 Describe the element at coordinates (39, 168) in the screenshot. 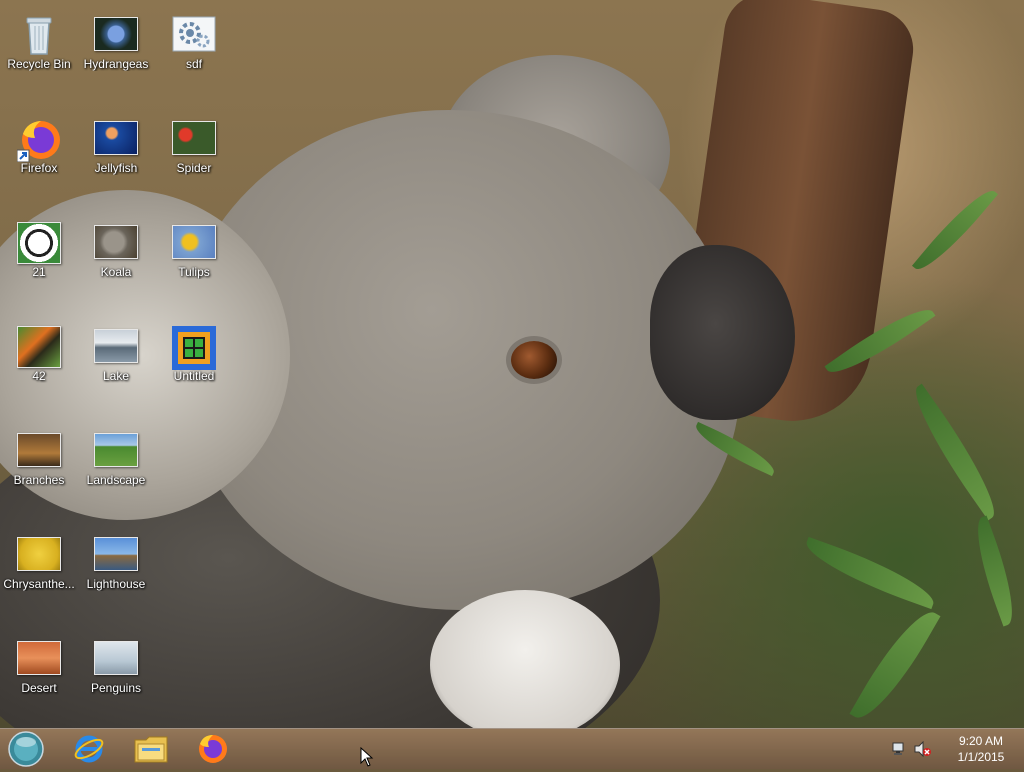

I see `desktop-icon-label: Firefox` at that location.